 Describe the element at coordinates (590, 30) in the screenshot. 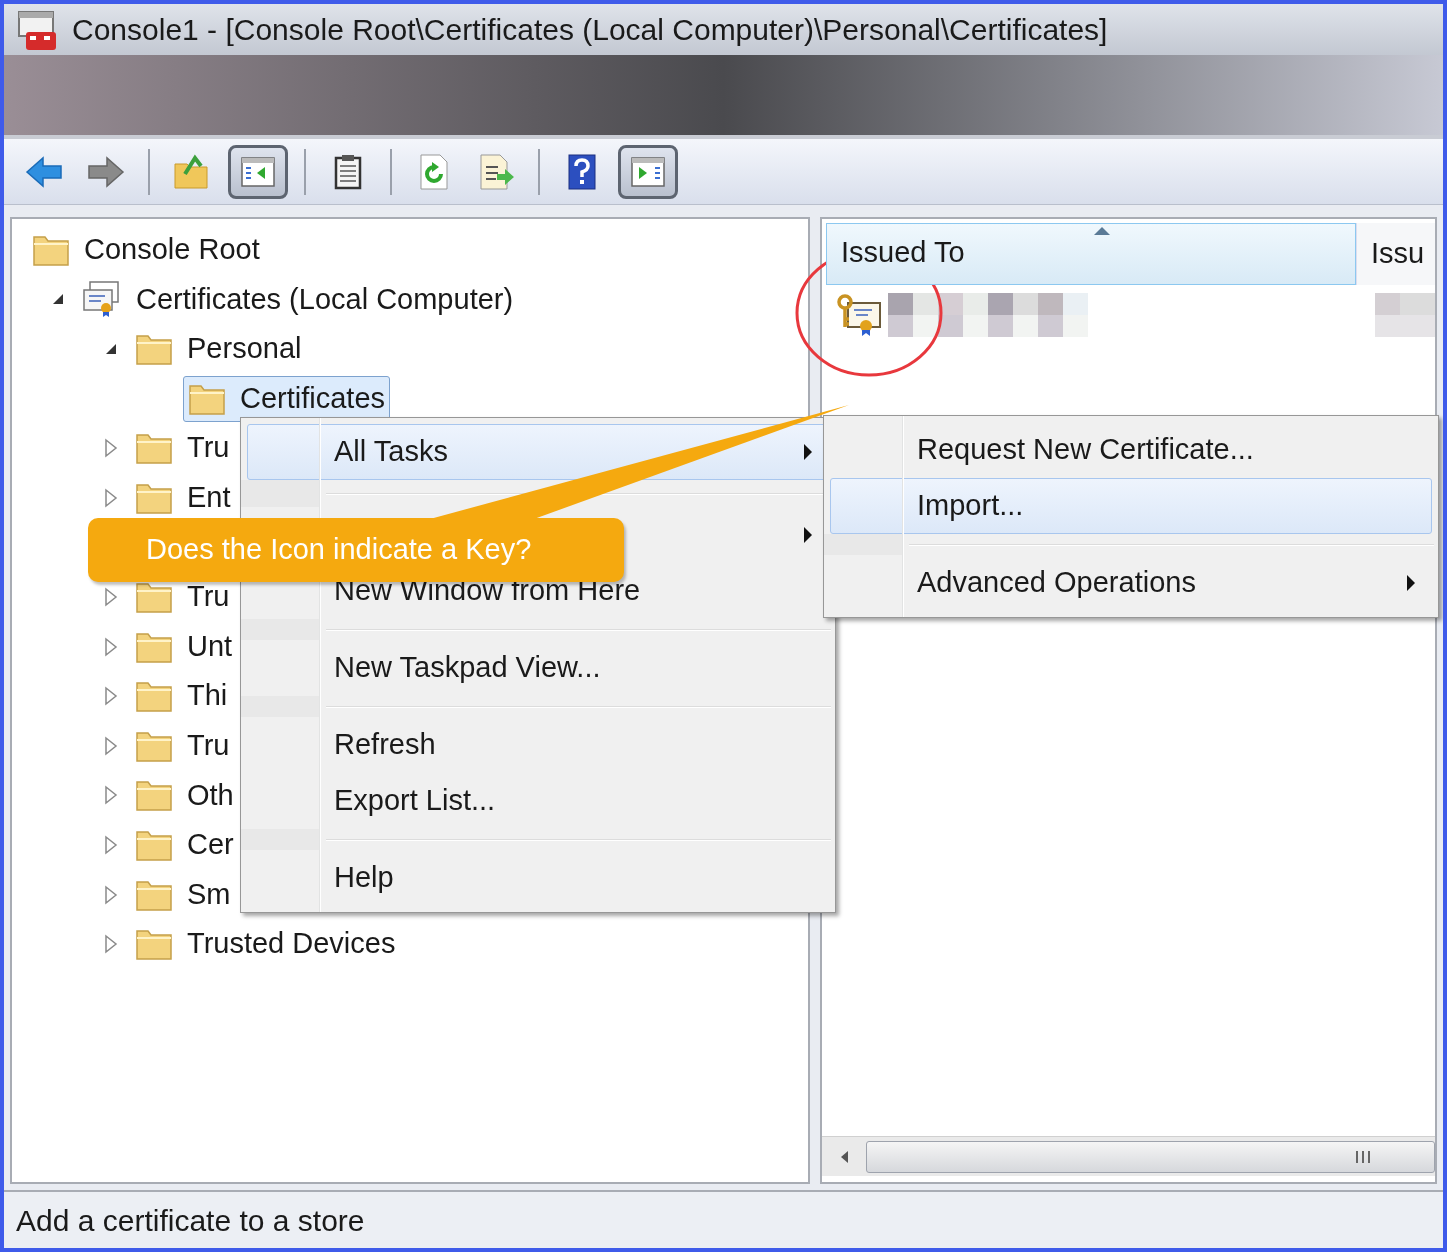

I see `window-title: Console1 - [Console Root\Certificates (Local Computer)\Personal\Certificates]` at that location.